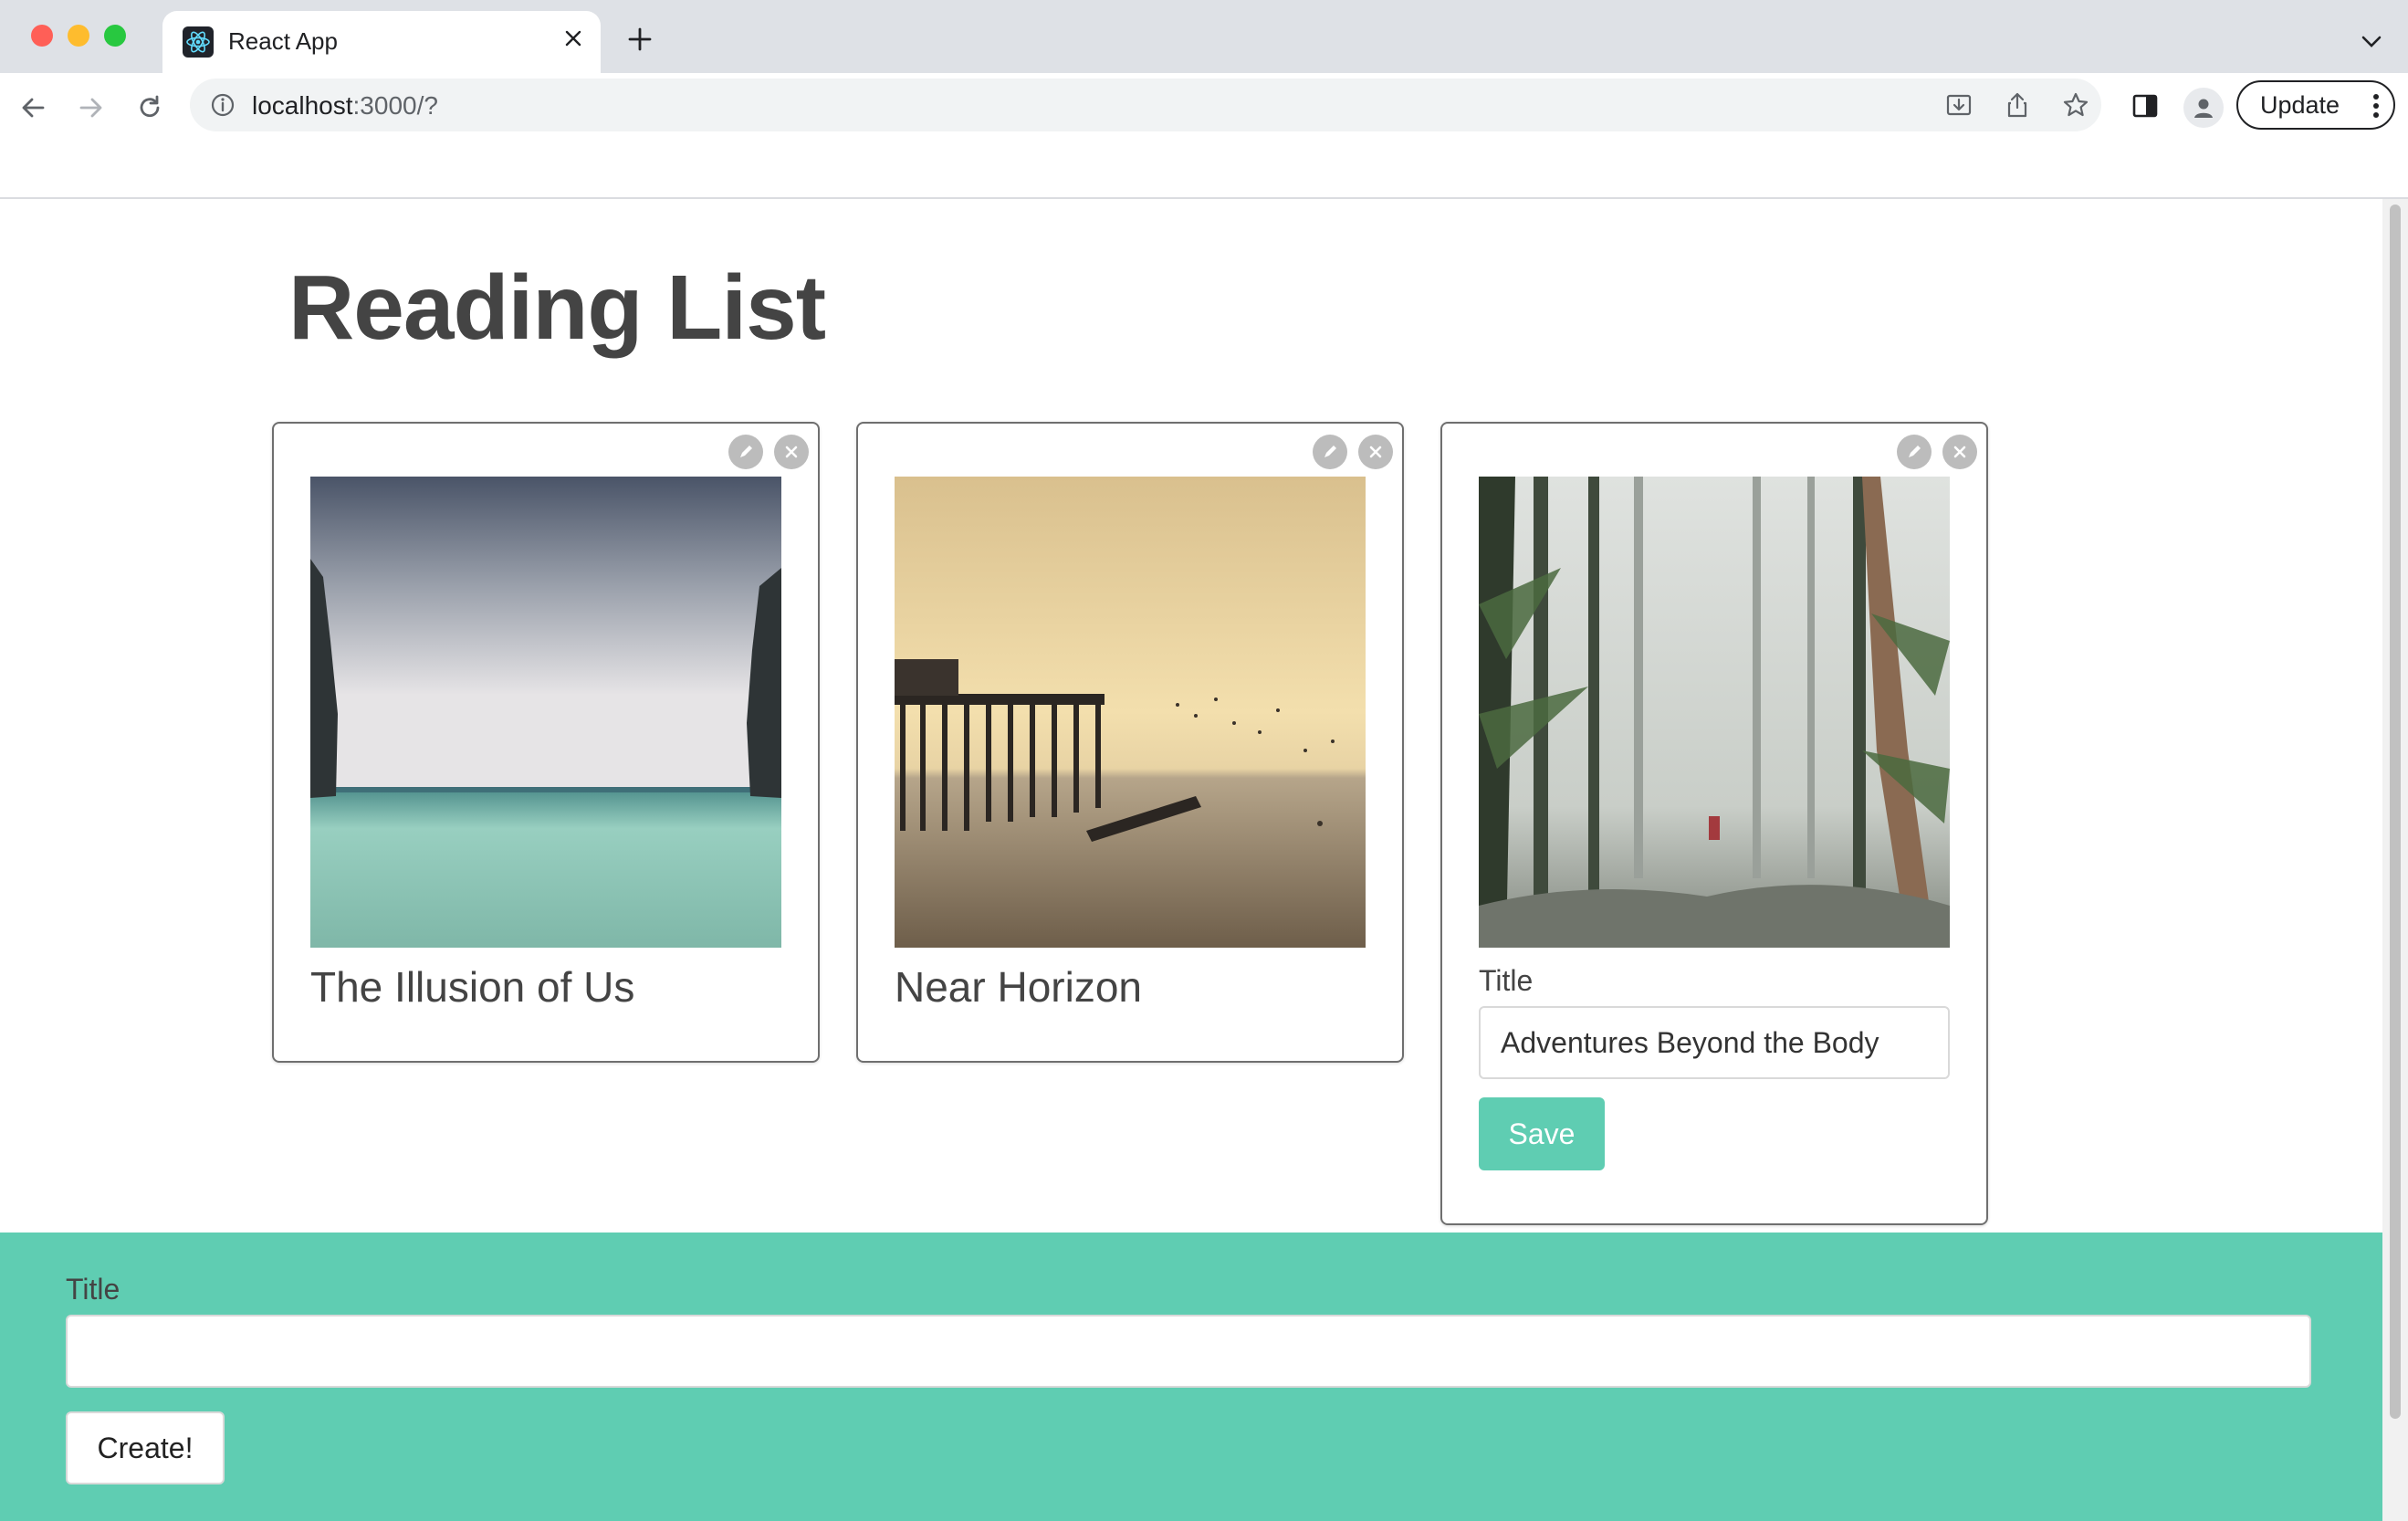 Image resolution: width=2408 pixels, height=1521 pixels. What do you see at coordinates (1204, 36) in the screenshot?
I see `browser-tab-bar: React App` at bounding box center [1204, 36].